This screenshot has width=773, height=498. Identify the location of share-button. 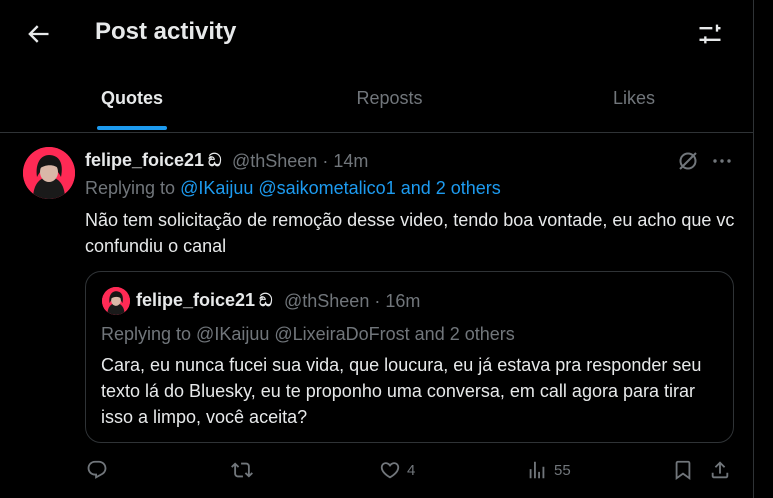
(720, 470).